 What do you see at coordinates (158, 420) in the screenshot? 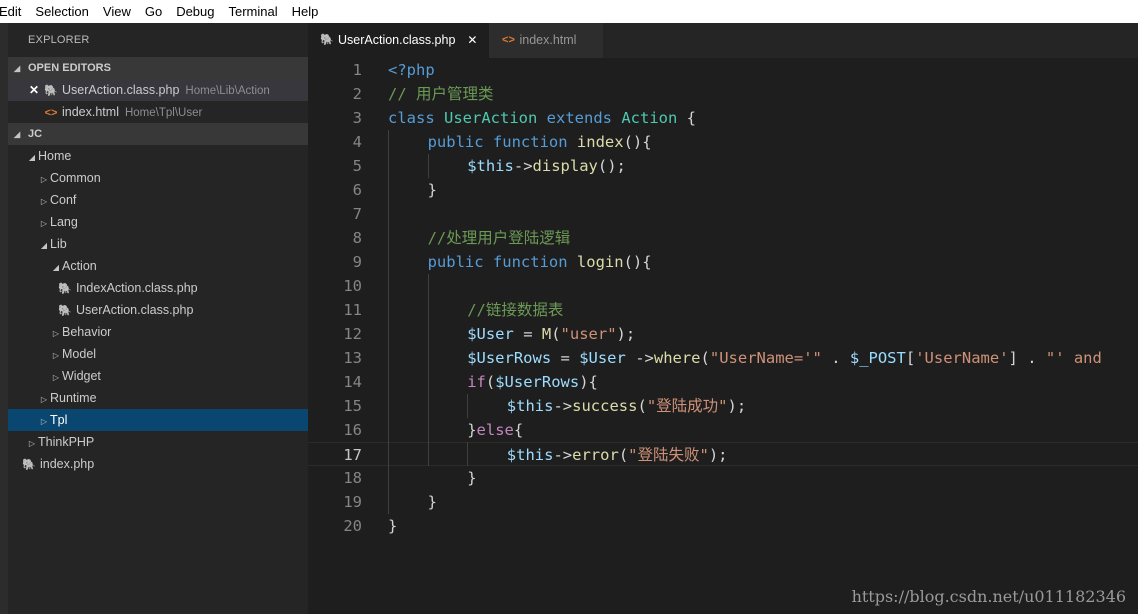
I see `tree-folder-tpl: ▷ Tpl` at bounding box center [158, 420].